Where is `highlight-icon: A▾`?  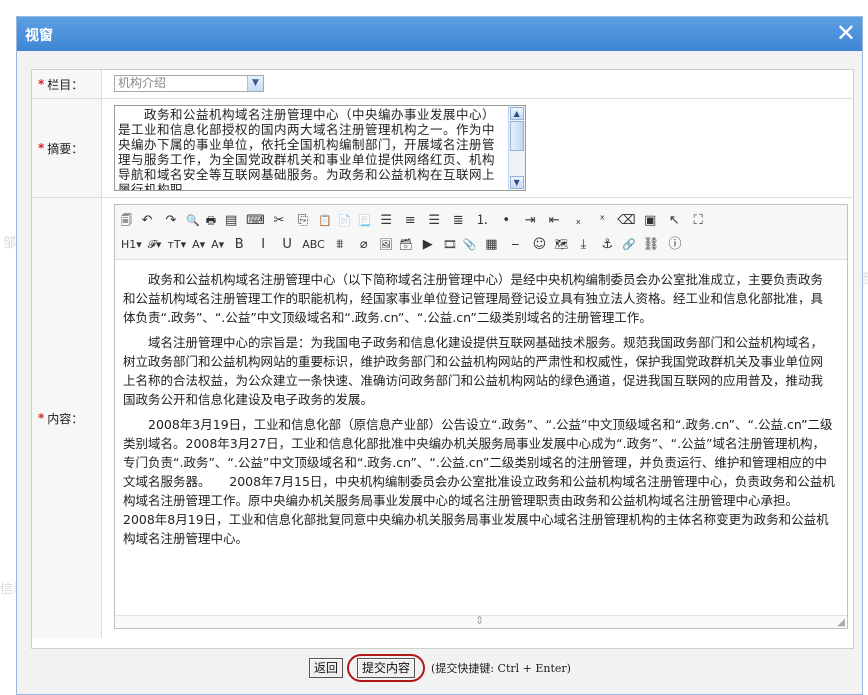
highlight-icon: A▾ is located at coordinates (217, 245).